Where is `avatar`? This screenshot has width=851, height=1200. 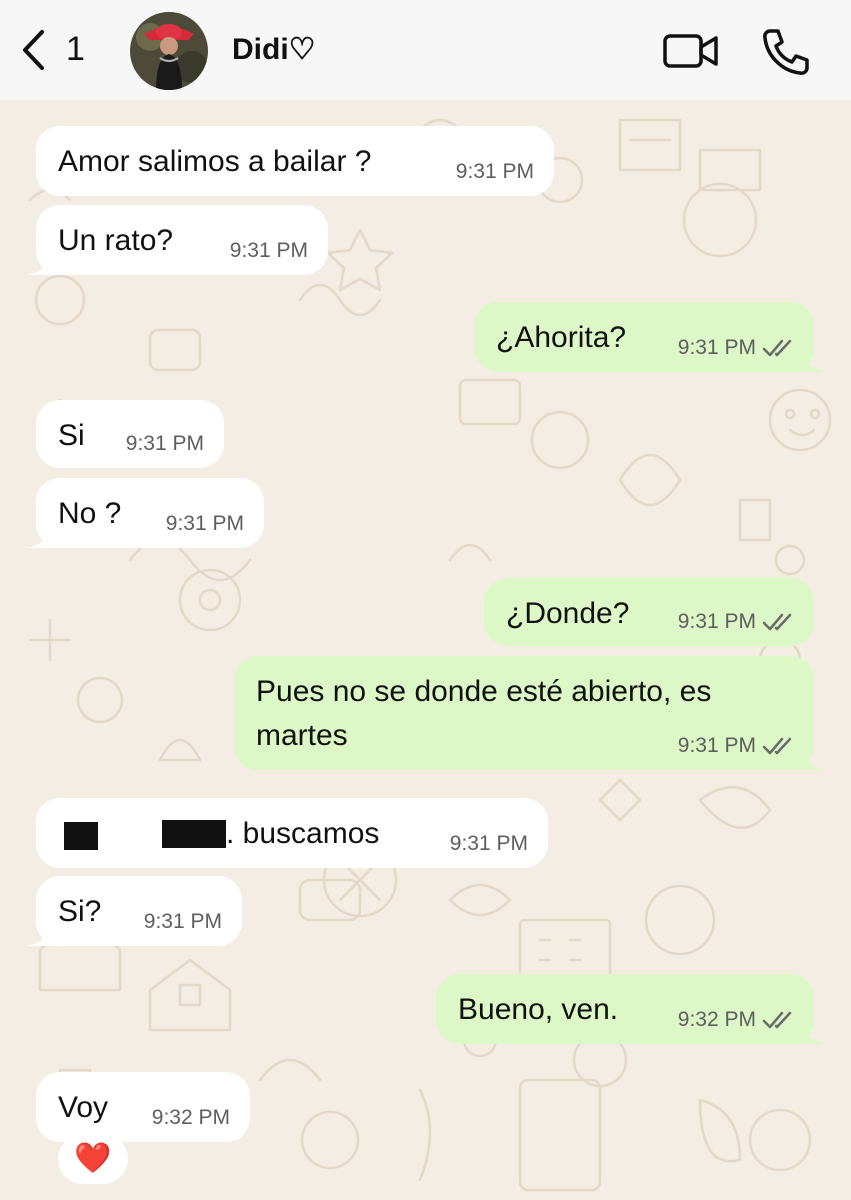
avatar is located at coordinates (169, 51).